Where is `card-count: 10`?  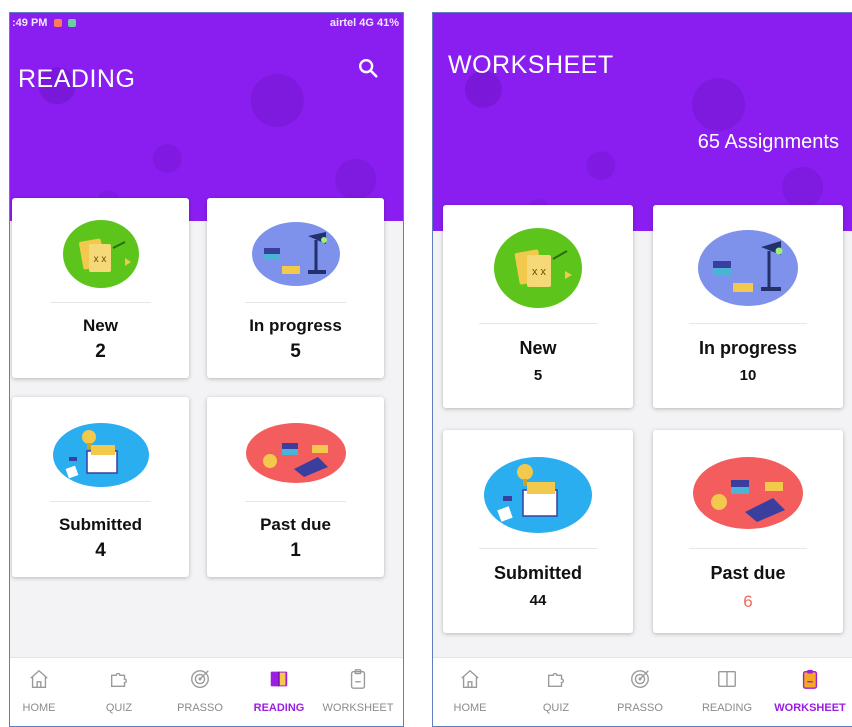
card-count: 10 is located at coordinates (748, 375).